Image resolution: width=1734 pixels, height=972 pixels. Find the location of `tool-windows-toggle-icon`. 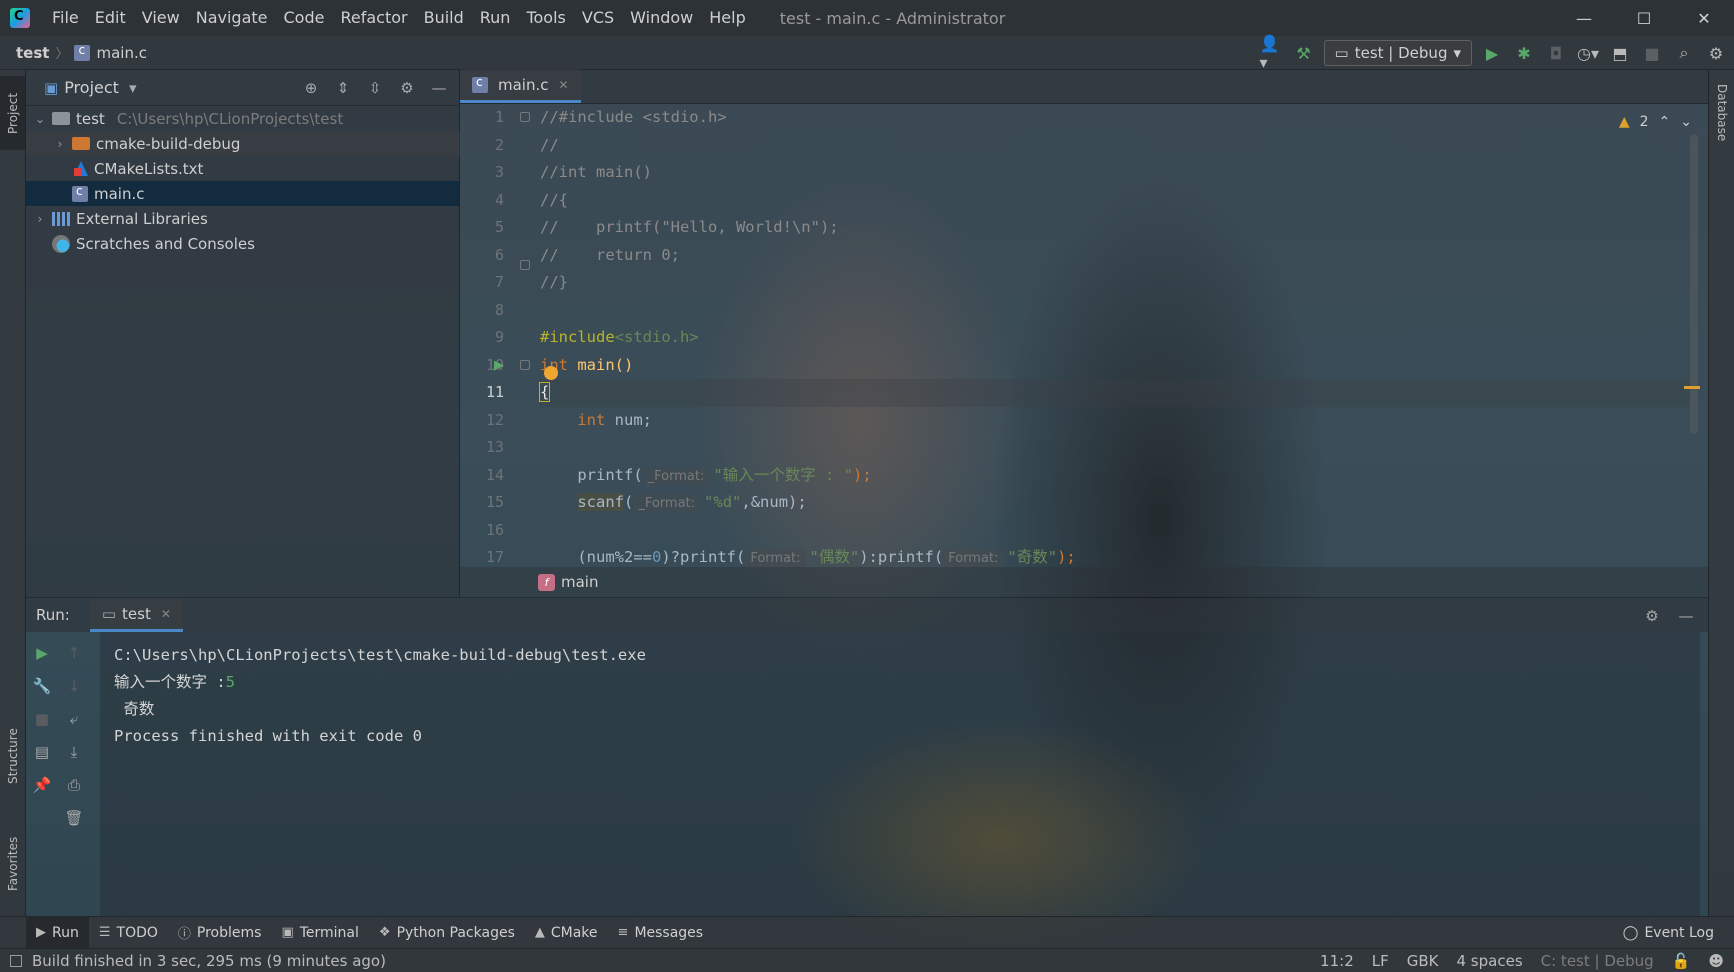

tool-windows-toggle-icon is located at coordinates (16, 960).